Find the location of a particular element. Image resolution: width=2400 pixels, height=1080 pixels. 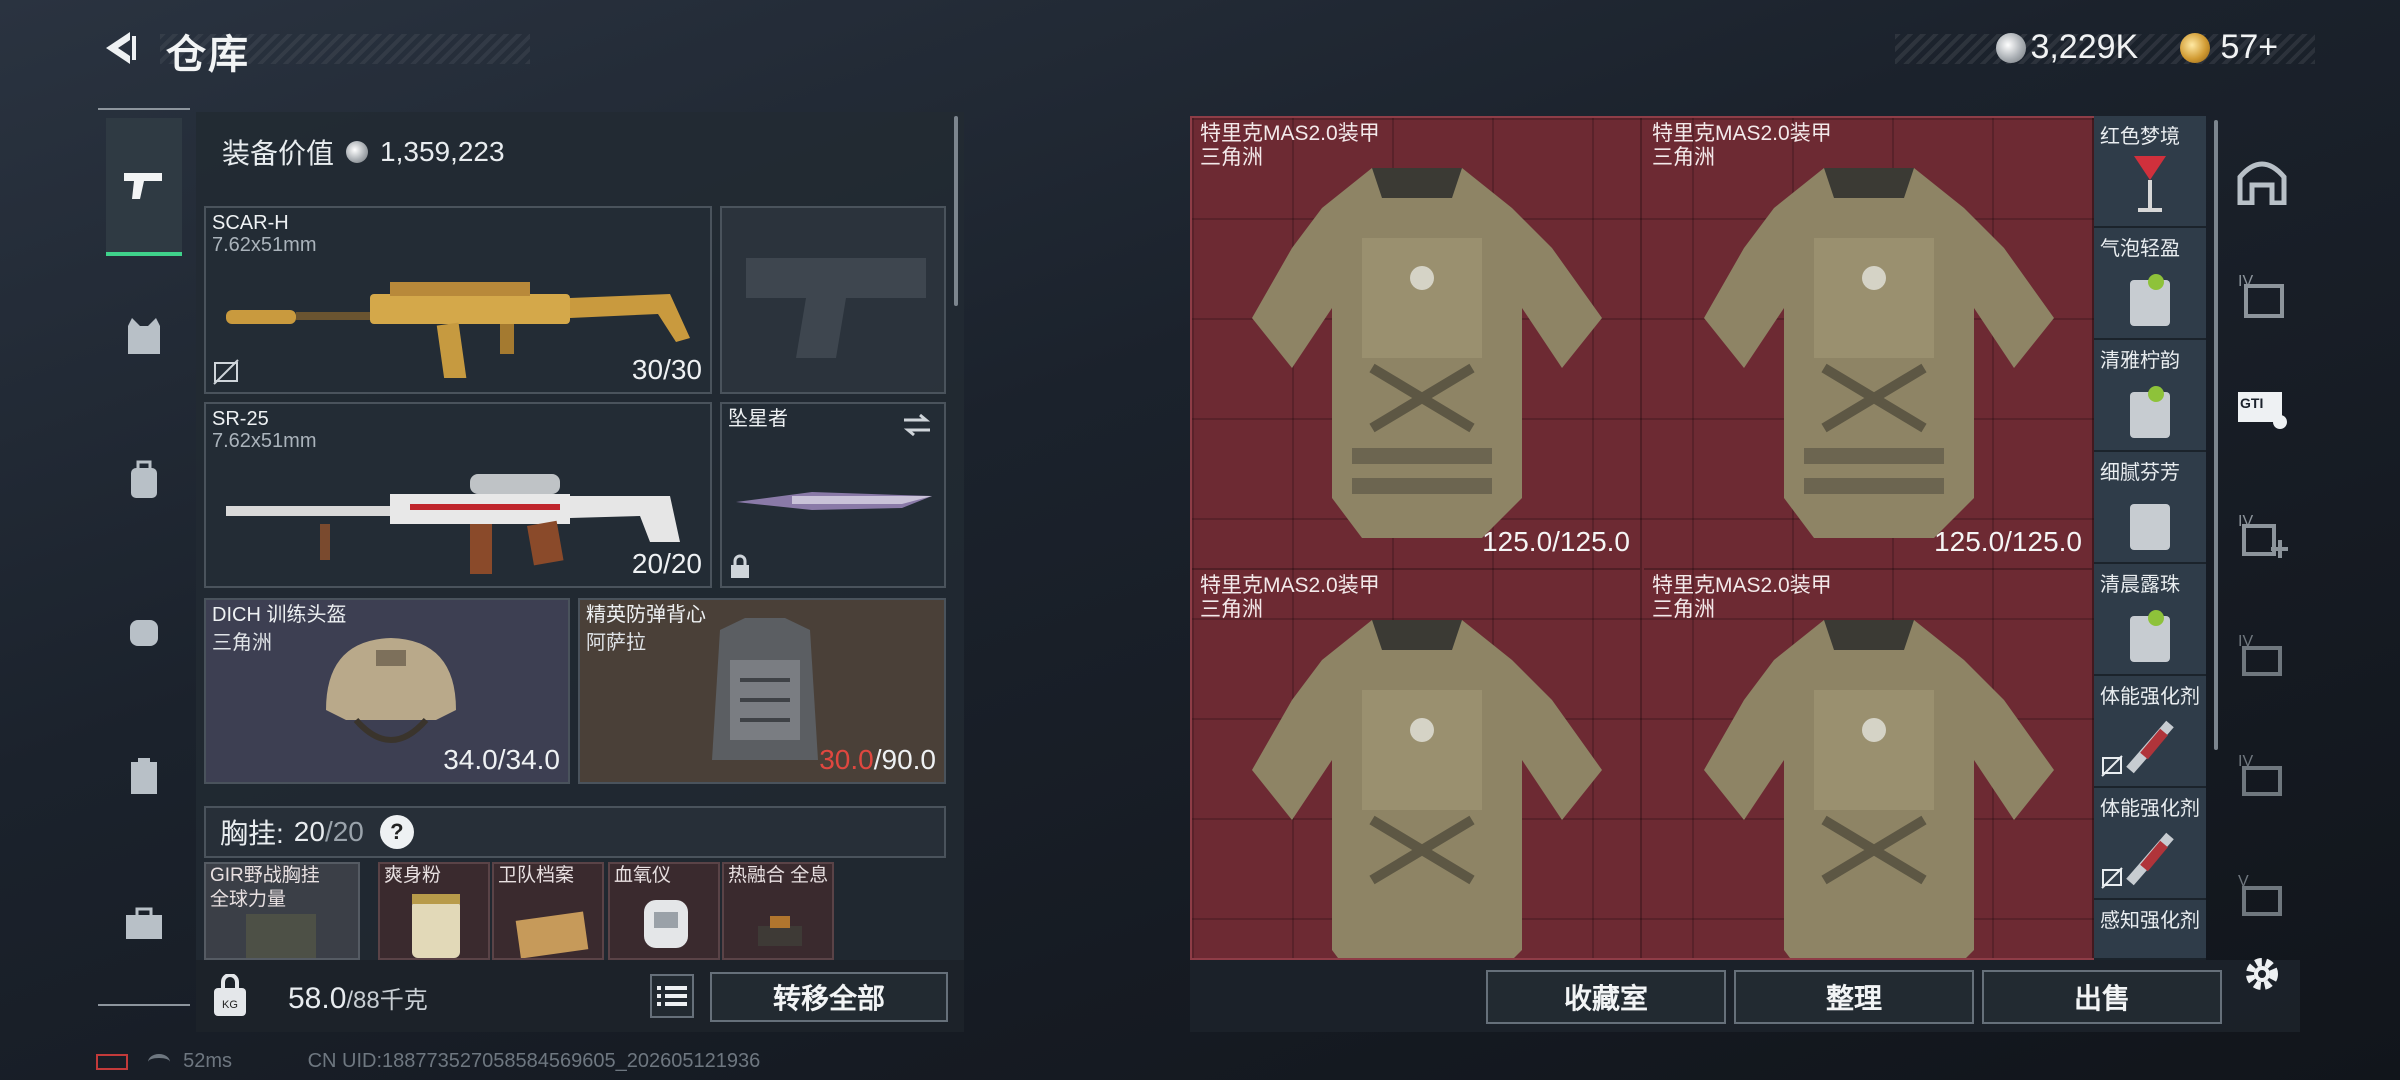

storage-item: 气泡轻盈 is located at coordinates (2150, 284).